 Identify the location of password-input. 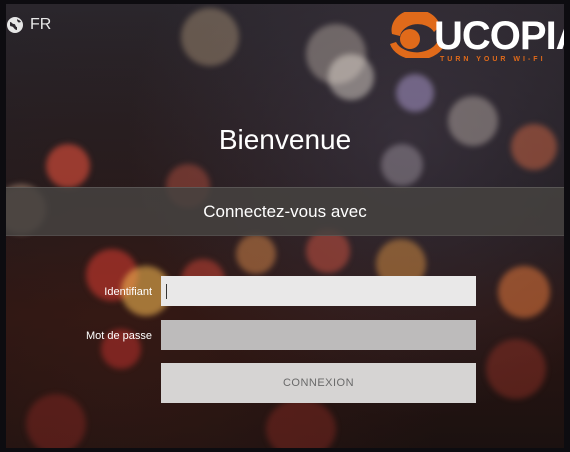
(318, 335).